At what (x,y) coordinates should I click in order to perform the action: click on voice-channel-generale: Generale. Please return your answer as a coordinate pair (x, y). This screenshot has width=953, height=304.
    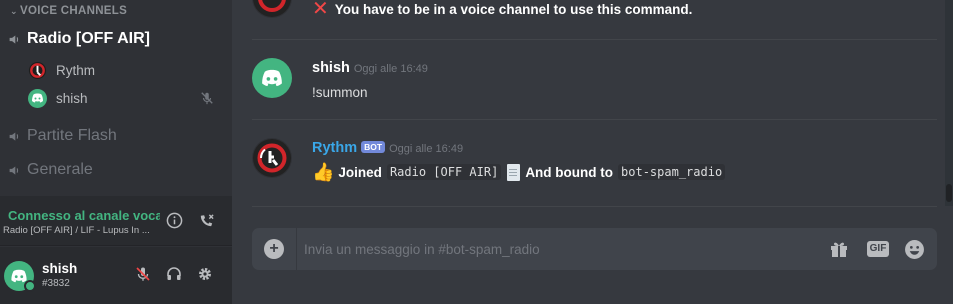
    Looking at the image, I should click on (50, 170).